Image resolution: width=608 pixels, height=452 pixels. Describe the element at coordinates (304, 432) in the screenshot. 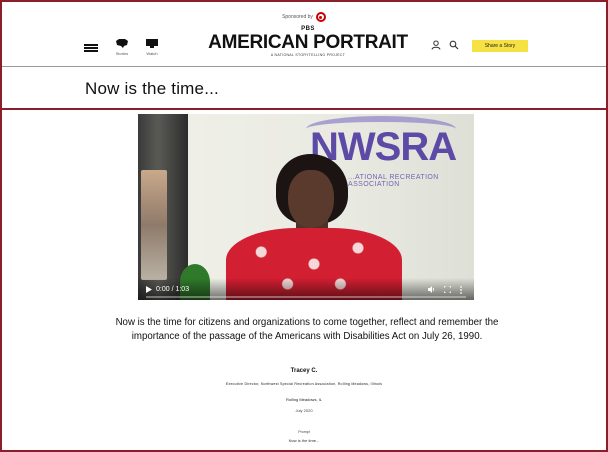

I see `story-prompt-label: Prompt` at that location.